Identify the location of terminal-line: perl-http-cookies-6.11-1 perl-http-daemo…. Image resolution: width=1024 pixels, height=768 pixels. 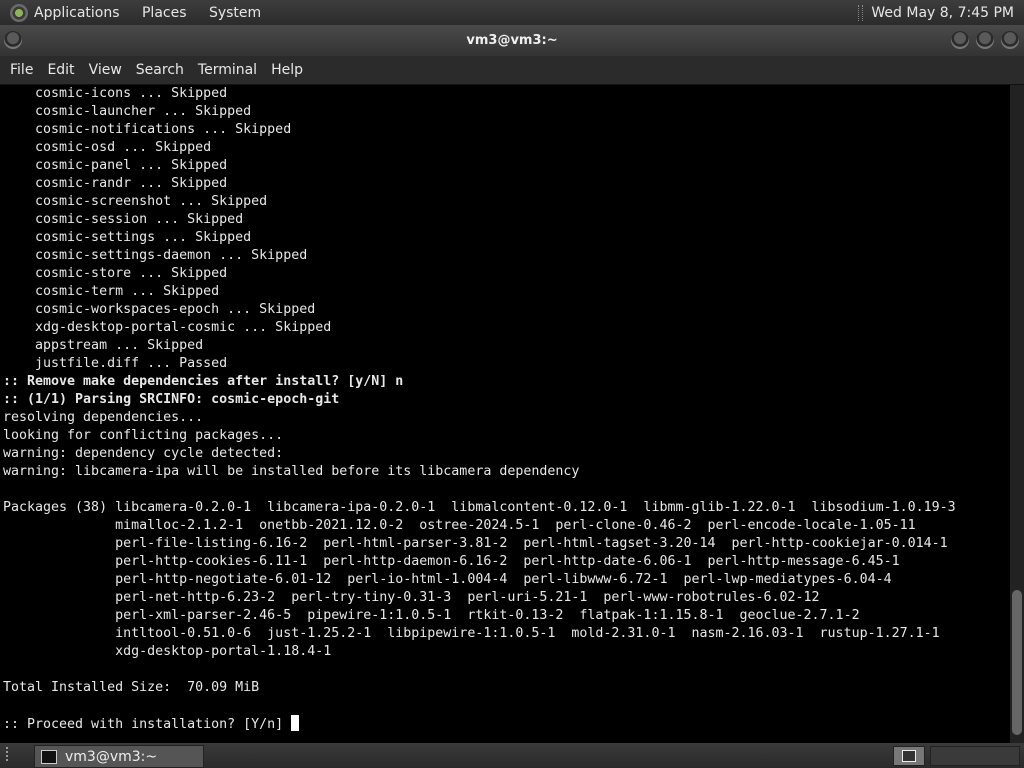
(479, 562).